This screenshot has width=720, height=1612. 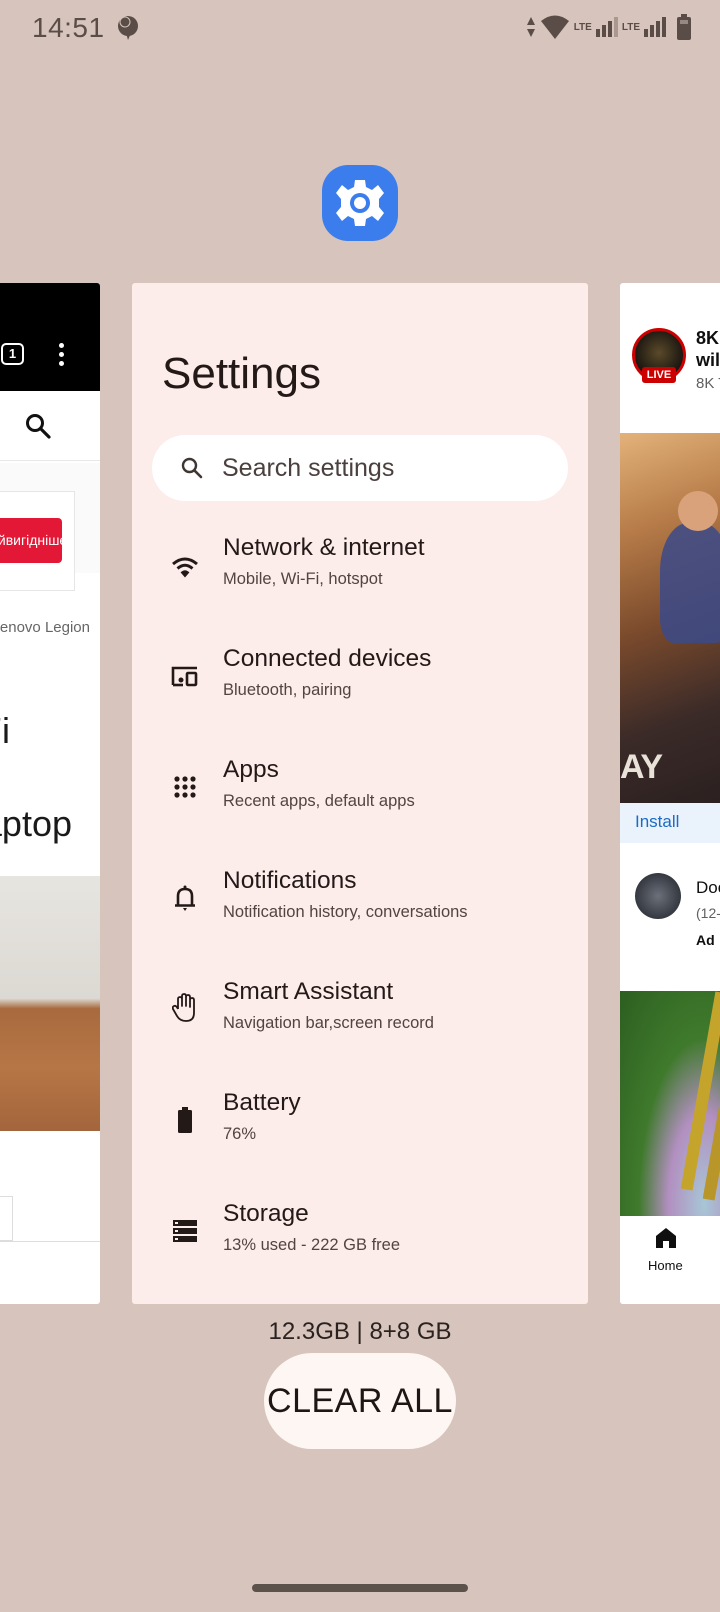 What do you see at coordinates (45, 627) in the screenshot?
I see `breadcrumb: Lenovo Legion` at bounding box center [45, 627].